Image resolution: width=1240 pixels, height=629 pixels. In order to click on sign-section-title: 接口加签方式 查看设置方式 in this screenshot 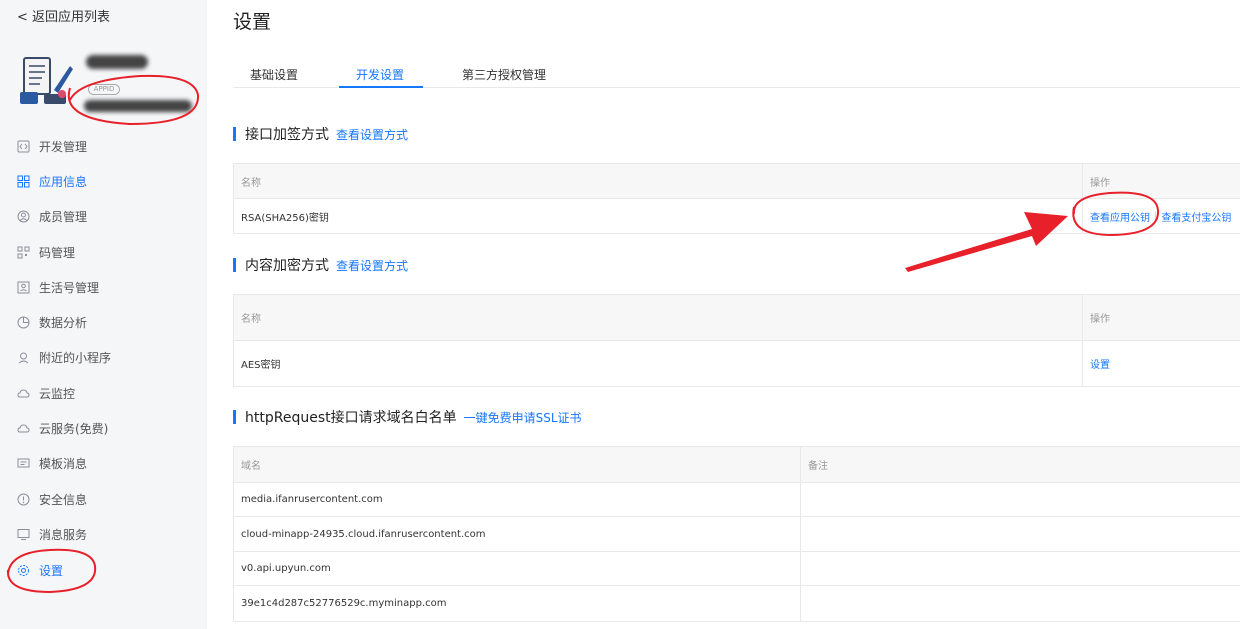, I will do `click(320, 134)`.